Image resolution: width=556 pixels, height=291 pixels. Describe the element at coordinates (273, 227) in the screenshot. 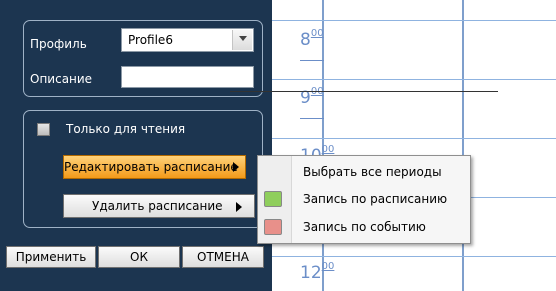

I see `red-swatch-icon` at that location.